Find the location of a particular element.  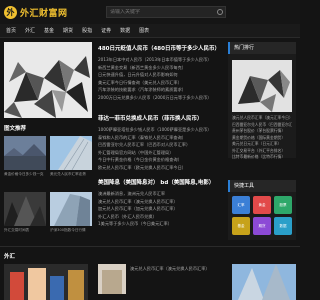

gallery-caption: 美元兑人民币汇率走势 is located at coordinates (68, 174).